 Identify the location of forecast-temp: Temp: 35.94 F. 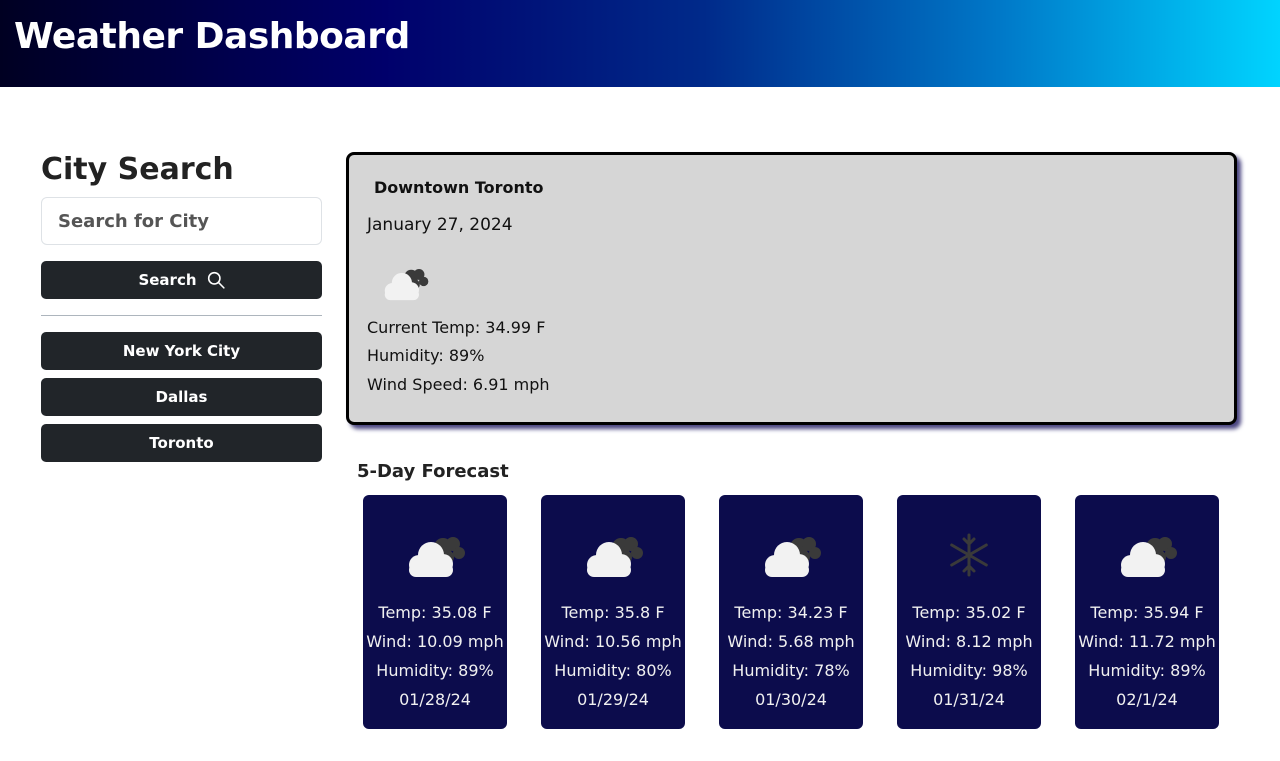
(1147, 612).